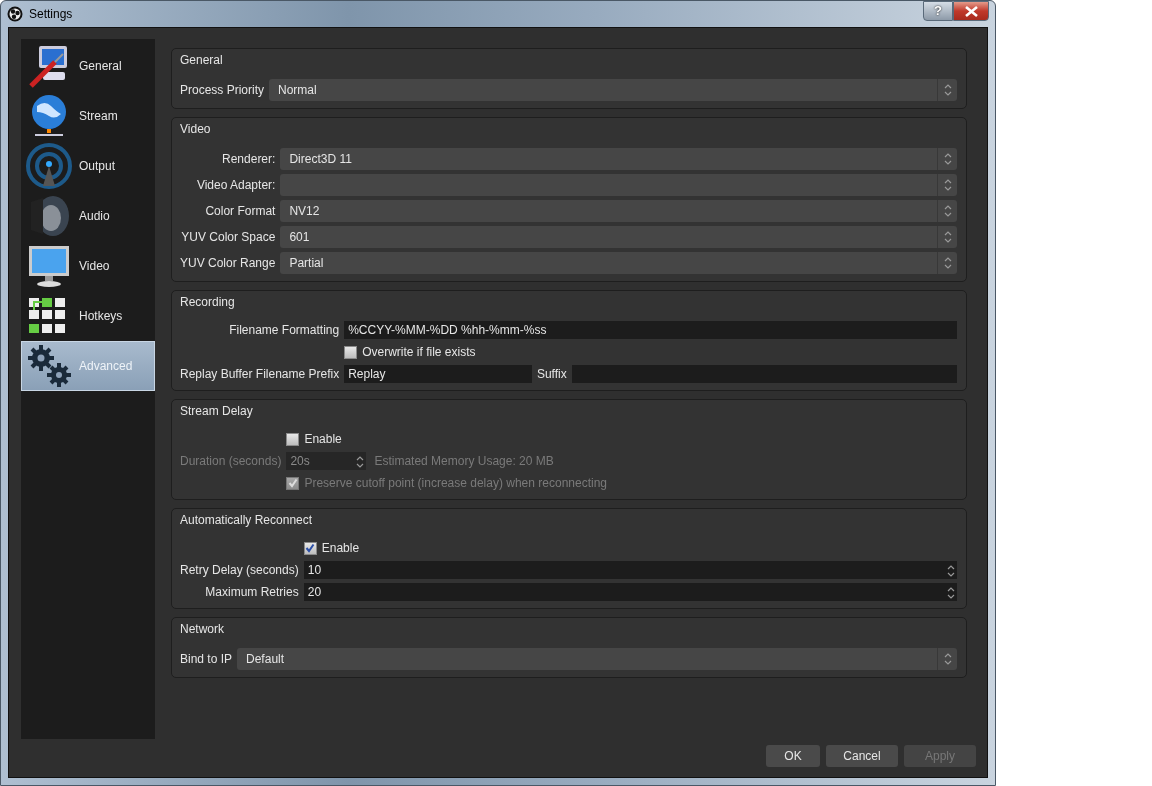 Image resolution: width=1152 pixels, height=786 pixels. Describe the element at coordinates (438, 374) in the screenshot. I see `input-field: Replay` at that location.